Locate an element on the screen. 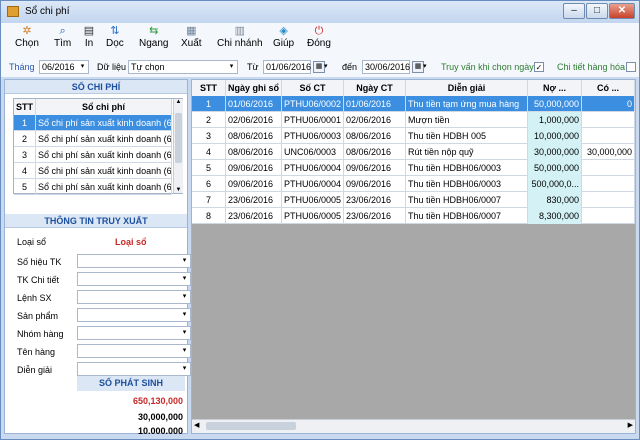  no-cell: 8,300,000 is located at coordinates (555, 216).